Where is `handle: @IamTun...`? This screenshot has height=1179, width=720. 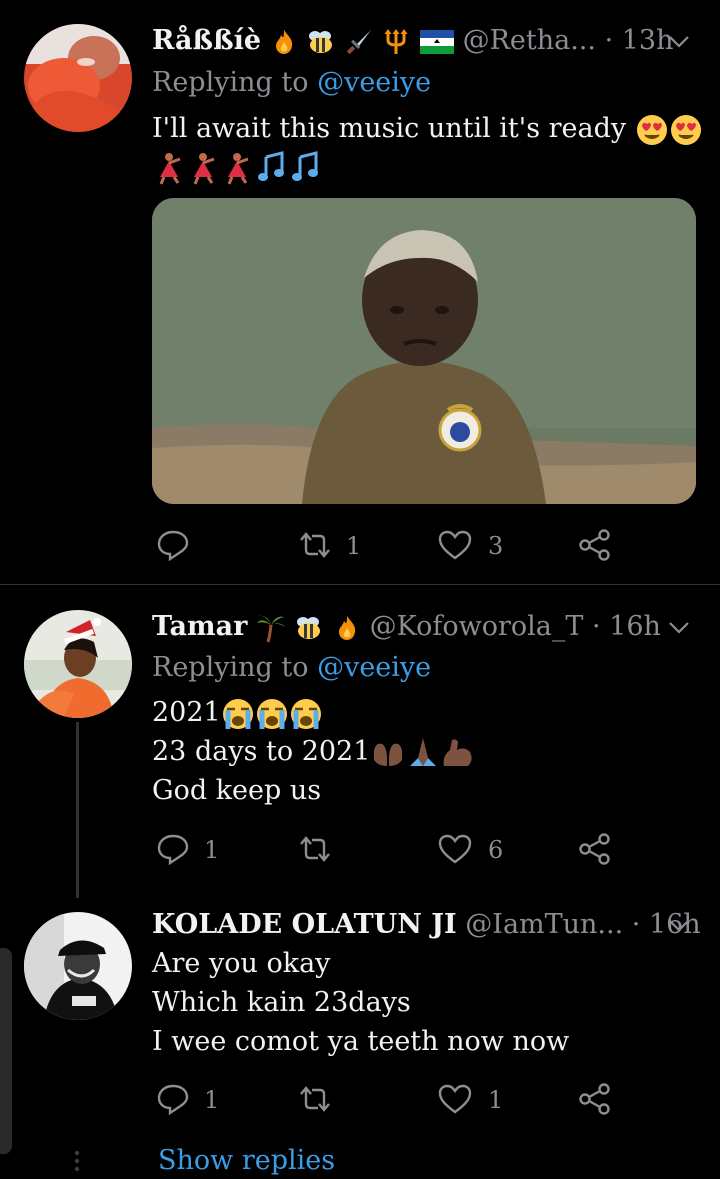 handle: @IamTun... is located at coordinates (544, 924).